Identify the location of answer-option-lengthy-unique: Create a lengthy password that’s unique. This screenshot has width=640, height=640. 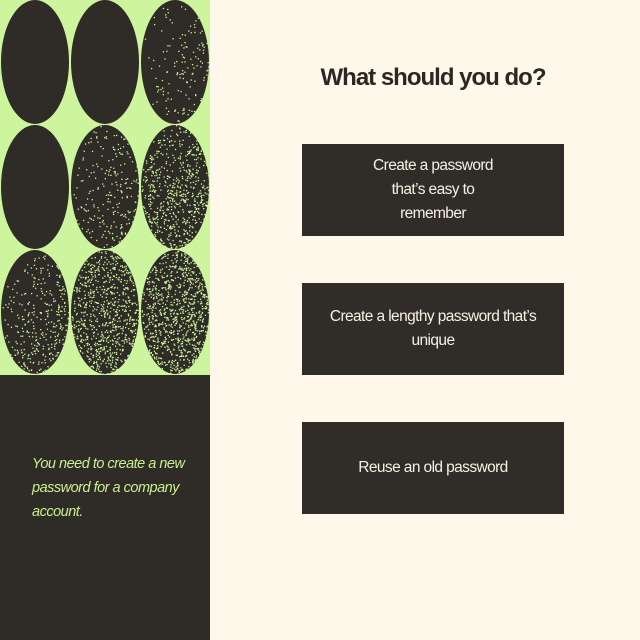
(433, 329).